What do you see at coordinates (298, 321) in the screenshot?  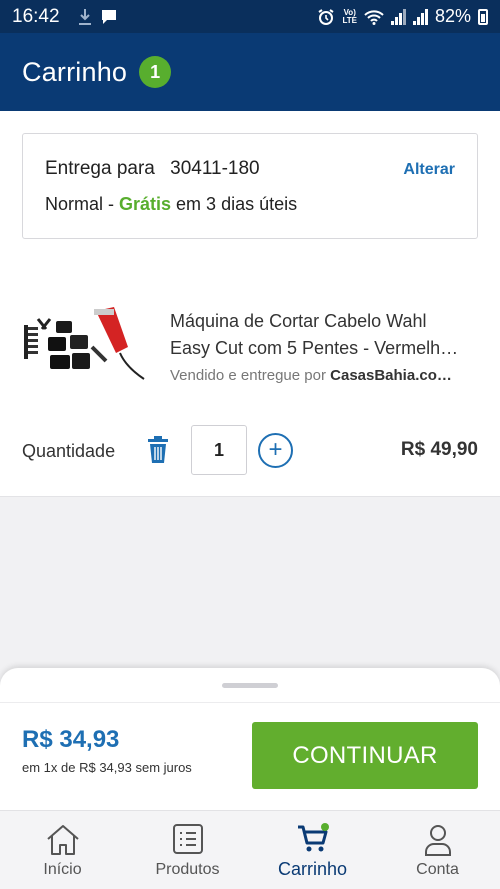 I see `product-name-line1: Máquina de Cortar Cabelo Wahl` at bounding box center [298, 321].